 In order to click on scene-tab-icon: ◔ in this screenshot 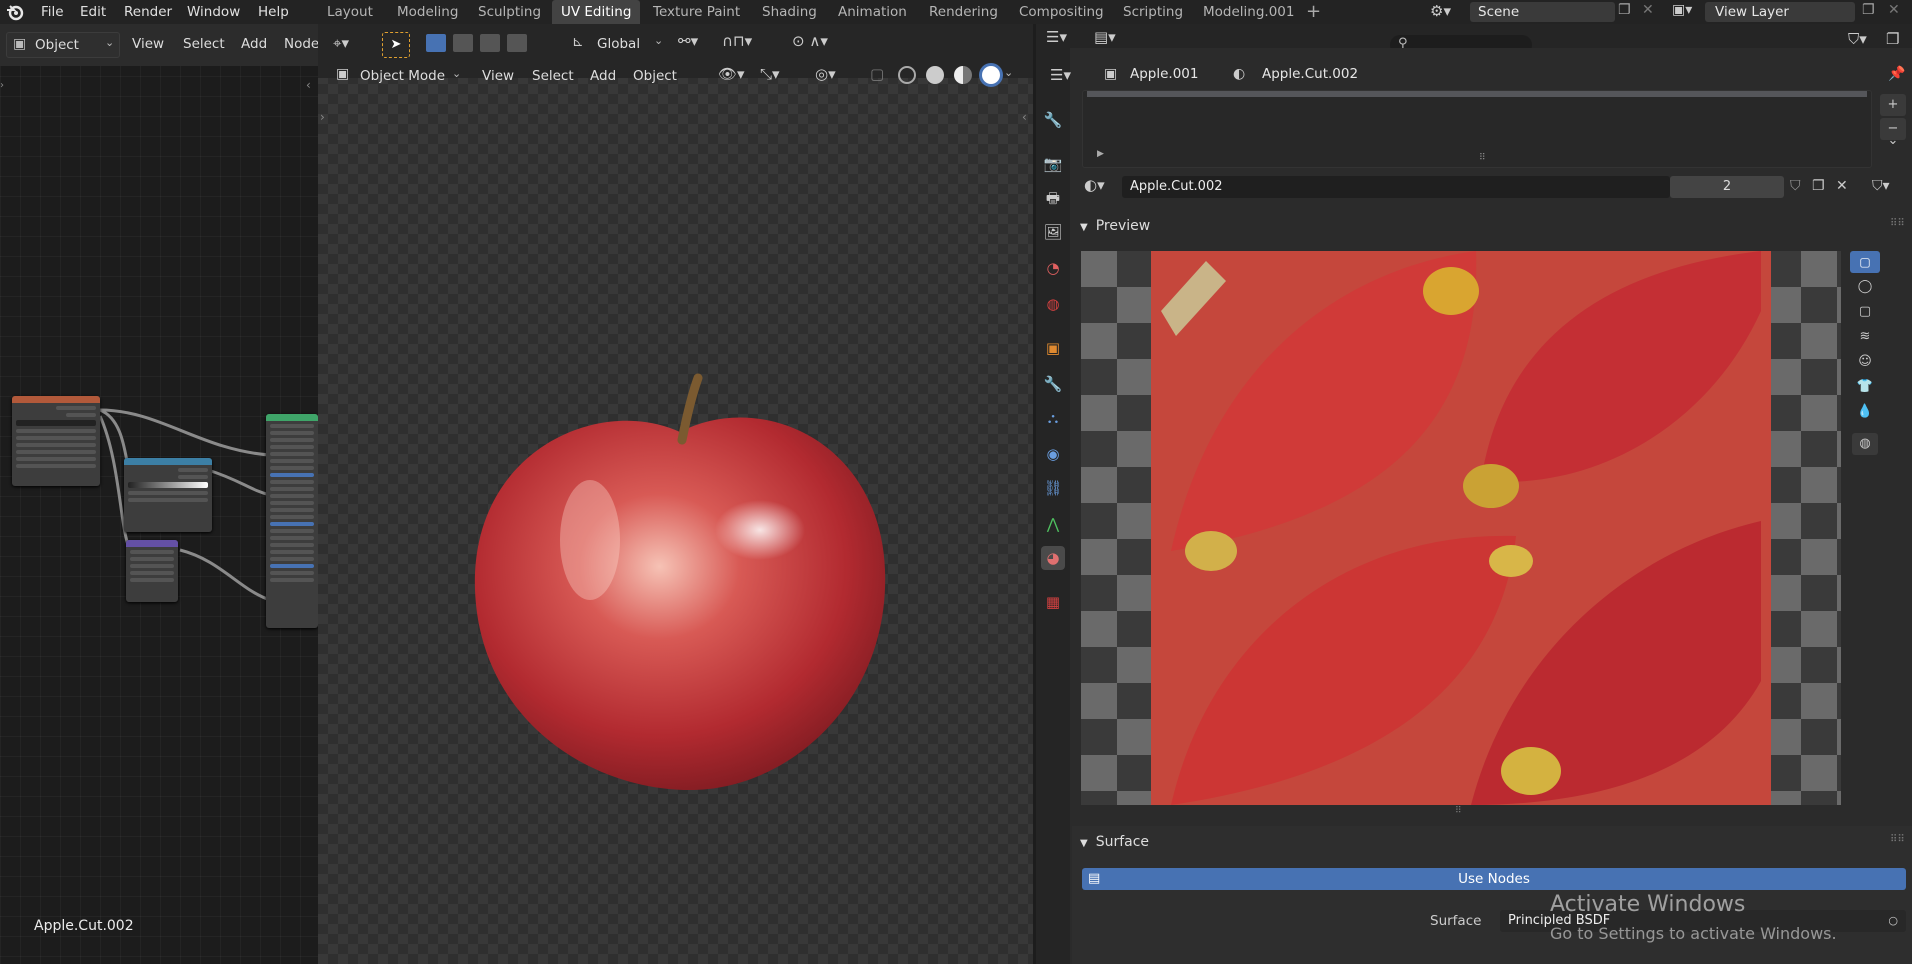, I will do `click(1053, 268)`.